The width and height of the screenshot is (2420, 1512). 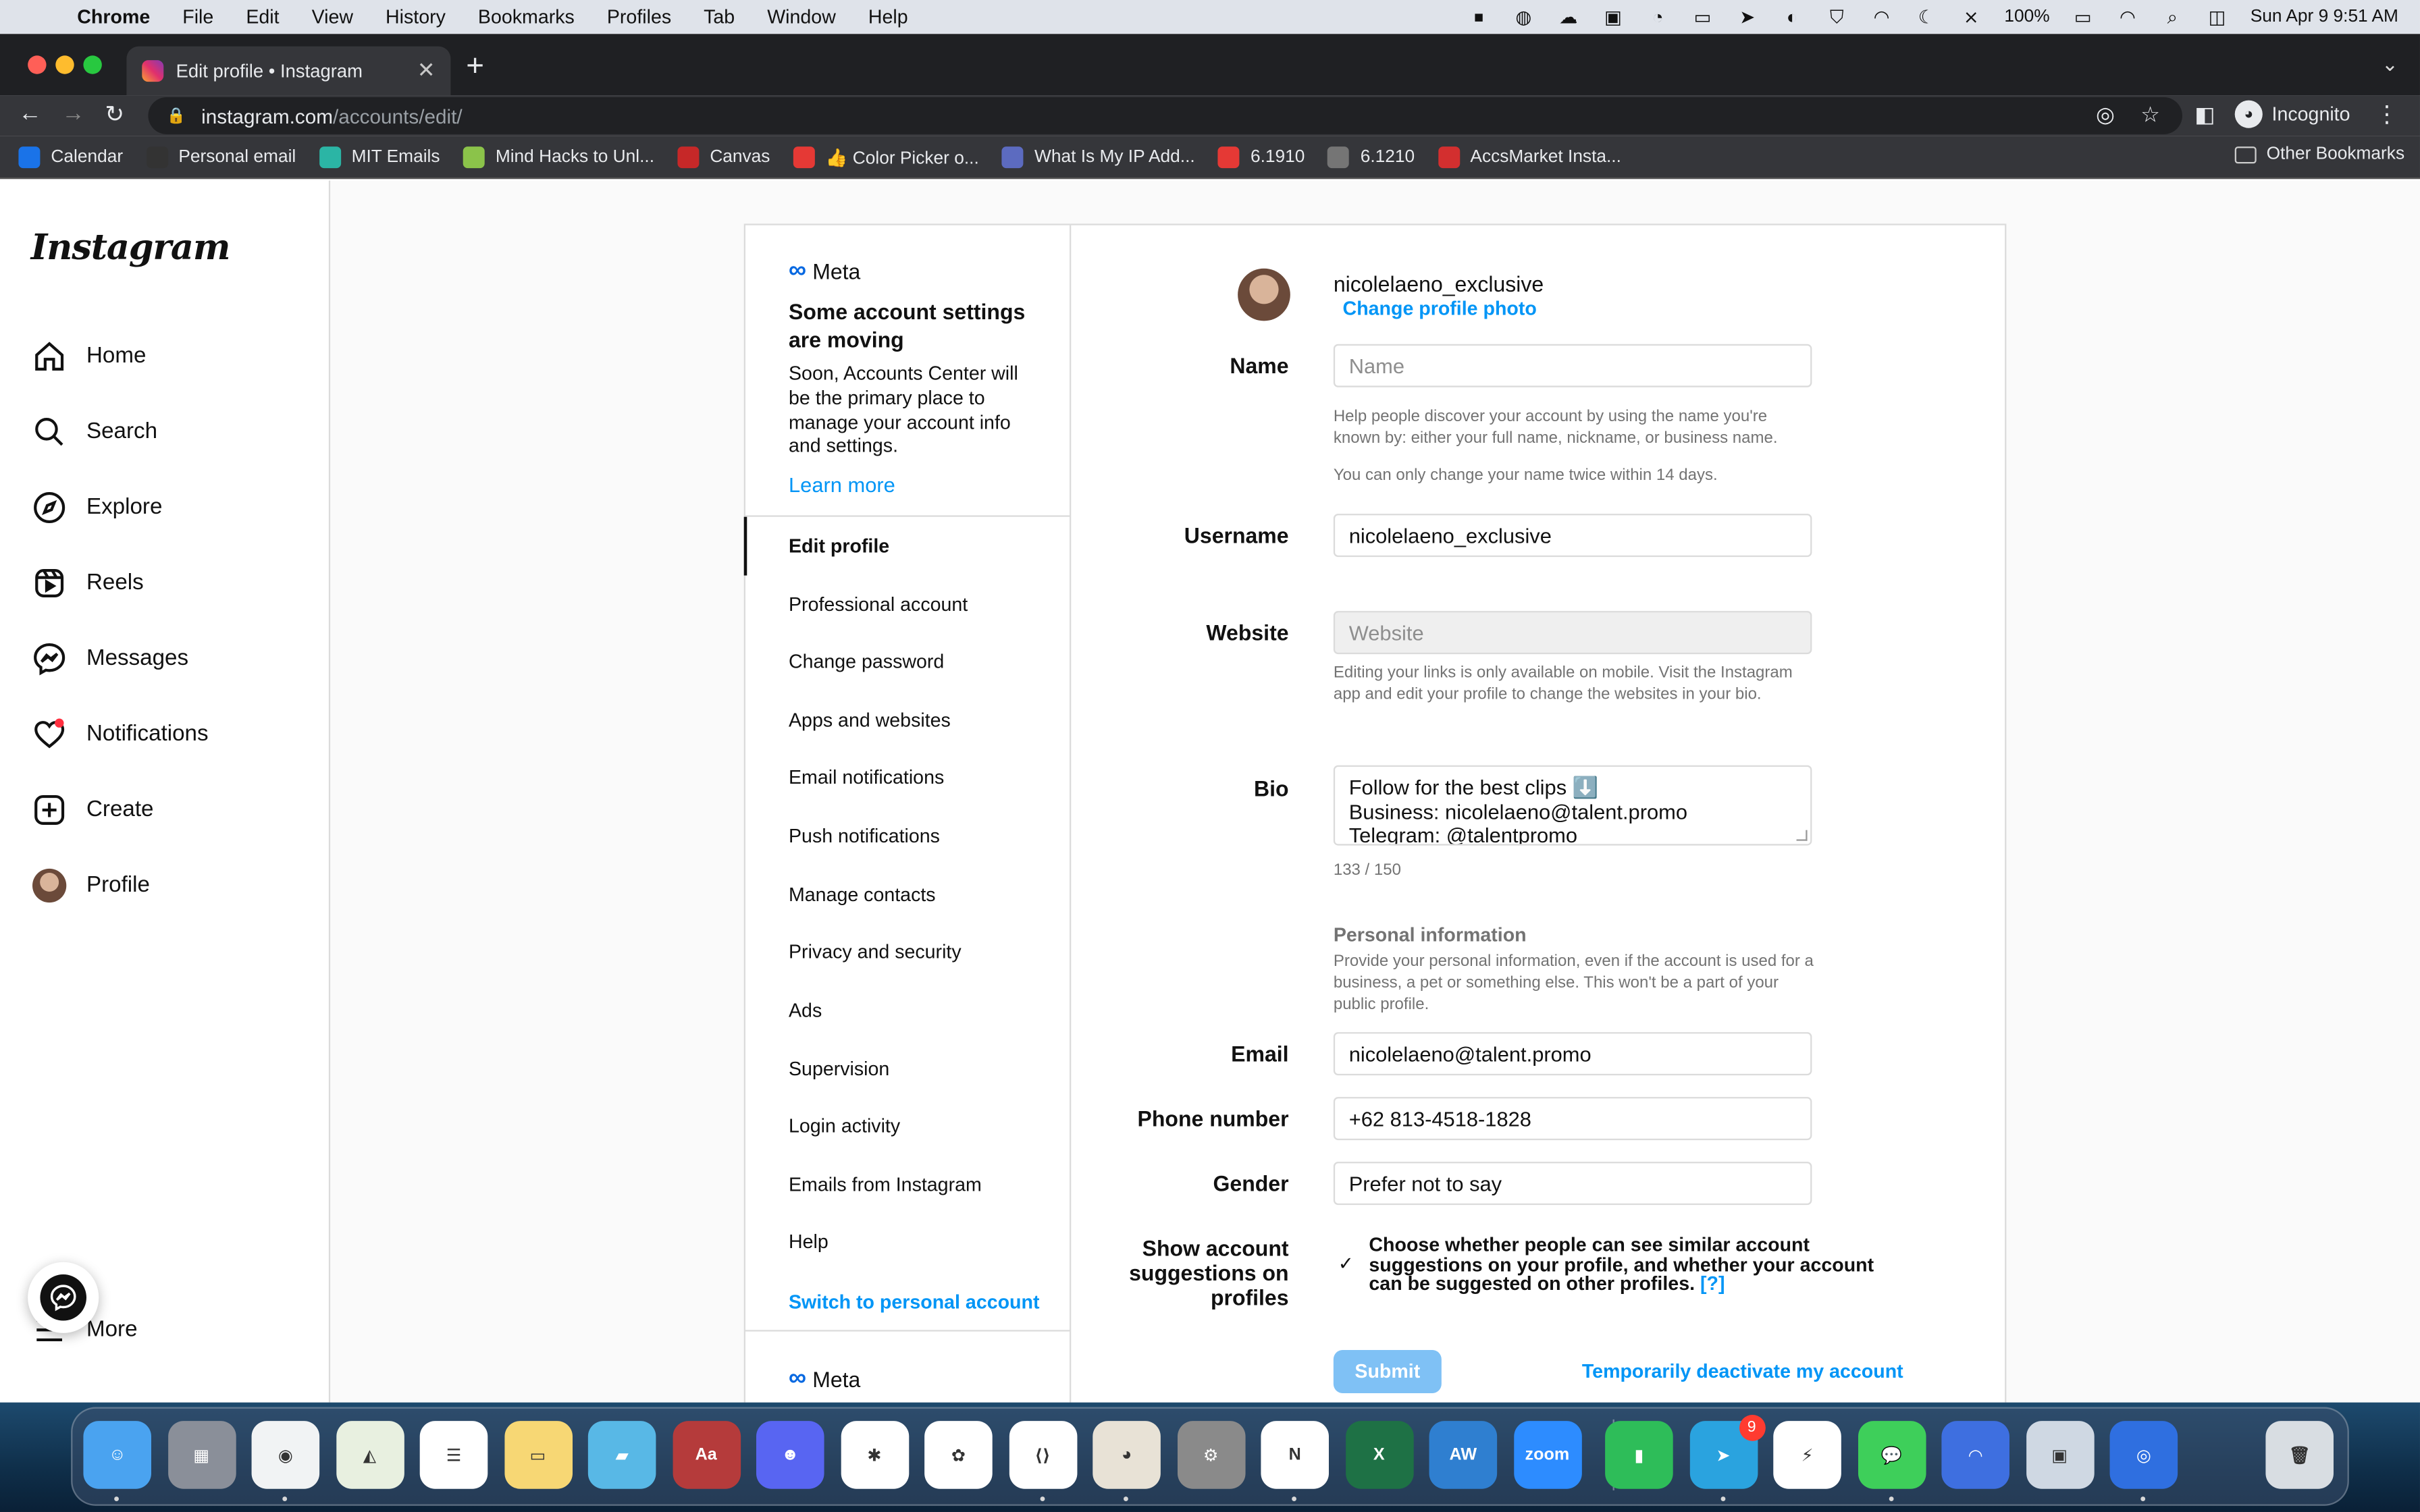 I want to click on bookmark-item: Canvas, so click(x=723, y=156).